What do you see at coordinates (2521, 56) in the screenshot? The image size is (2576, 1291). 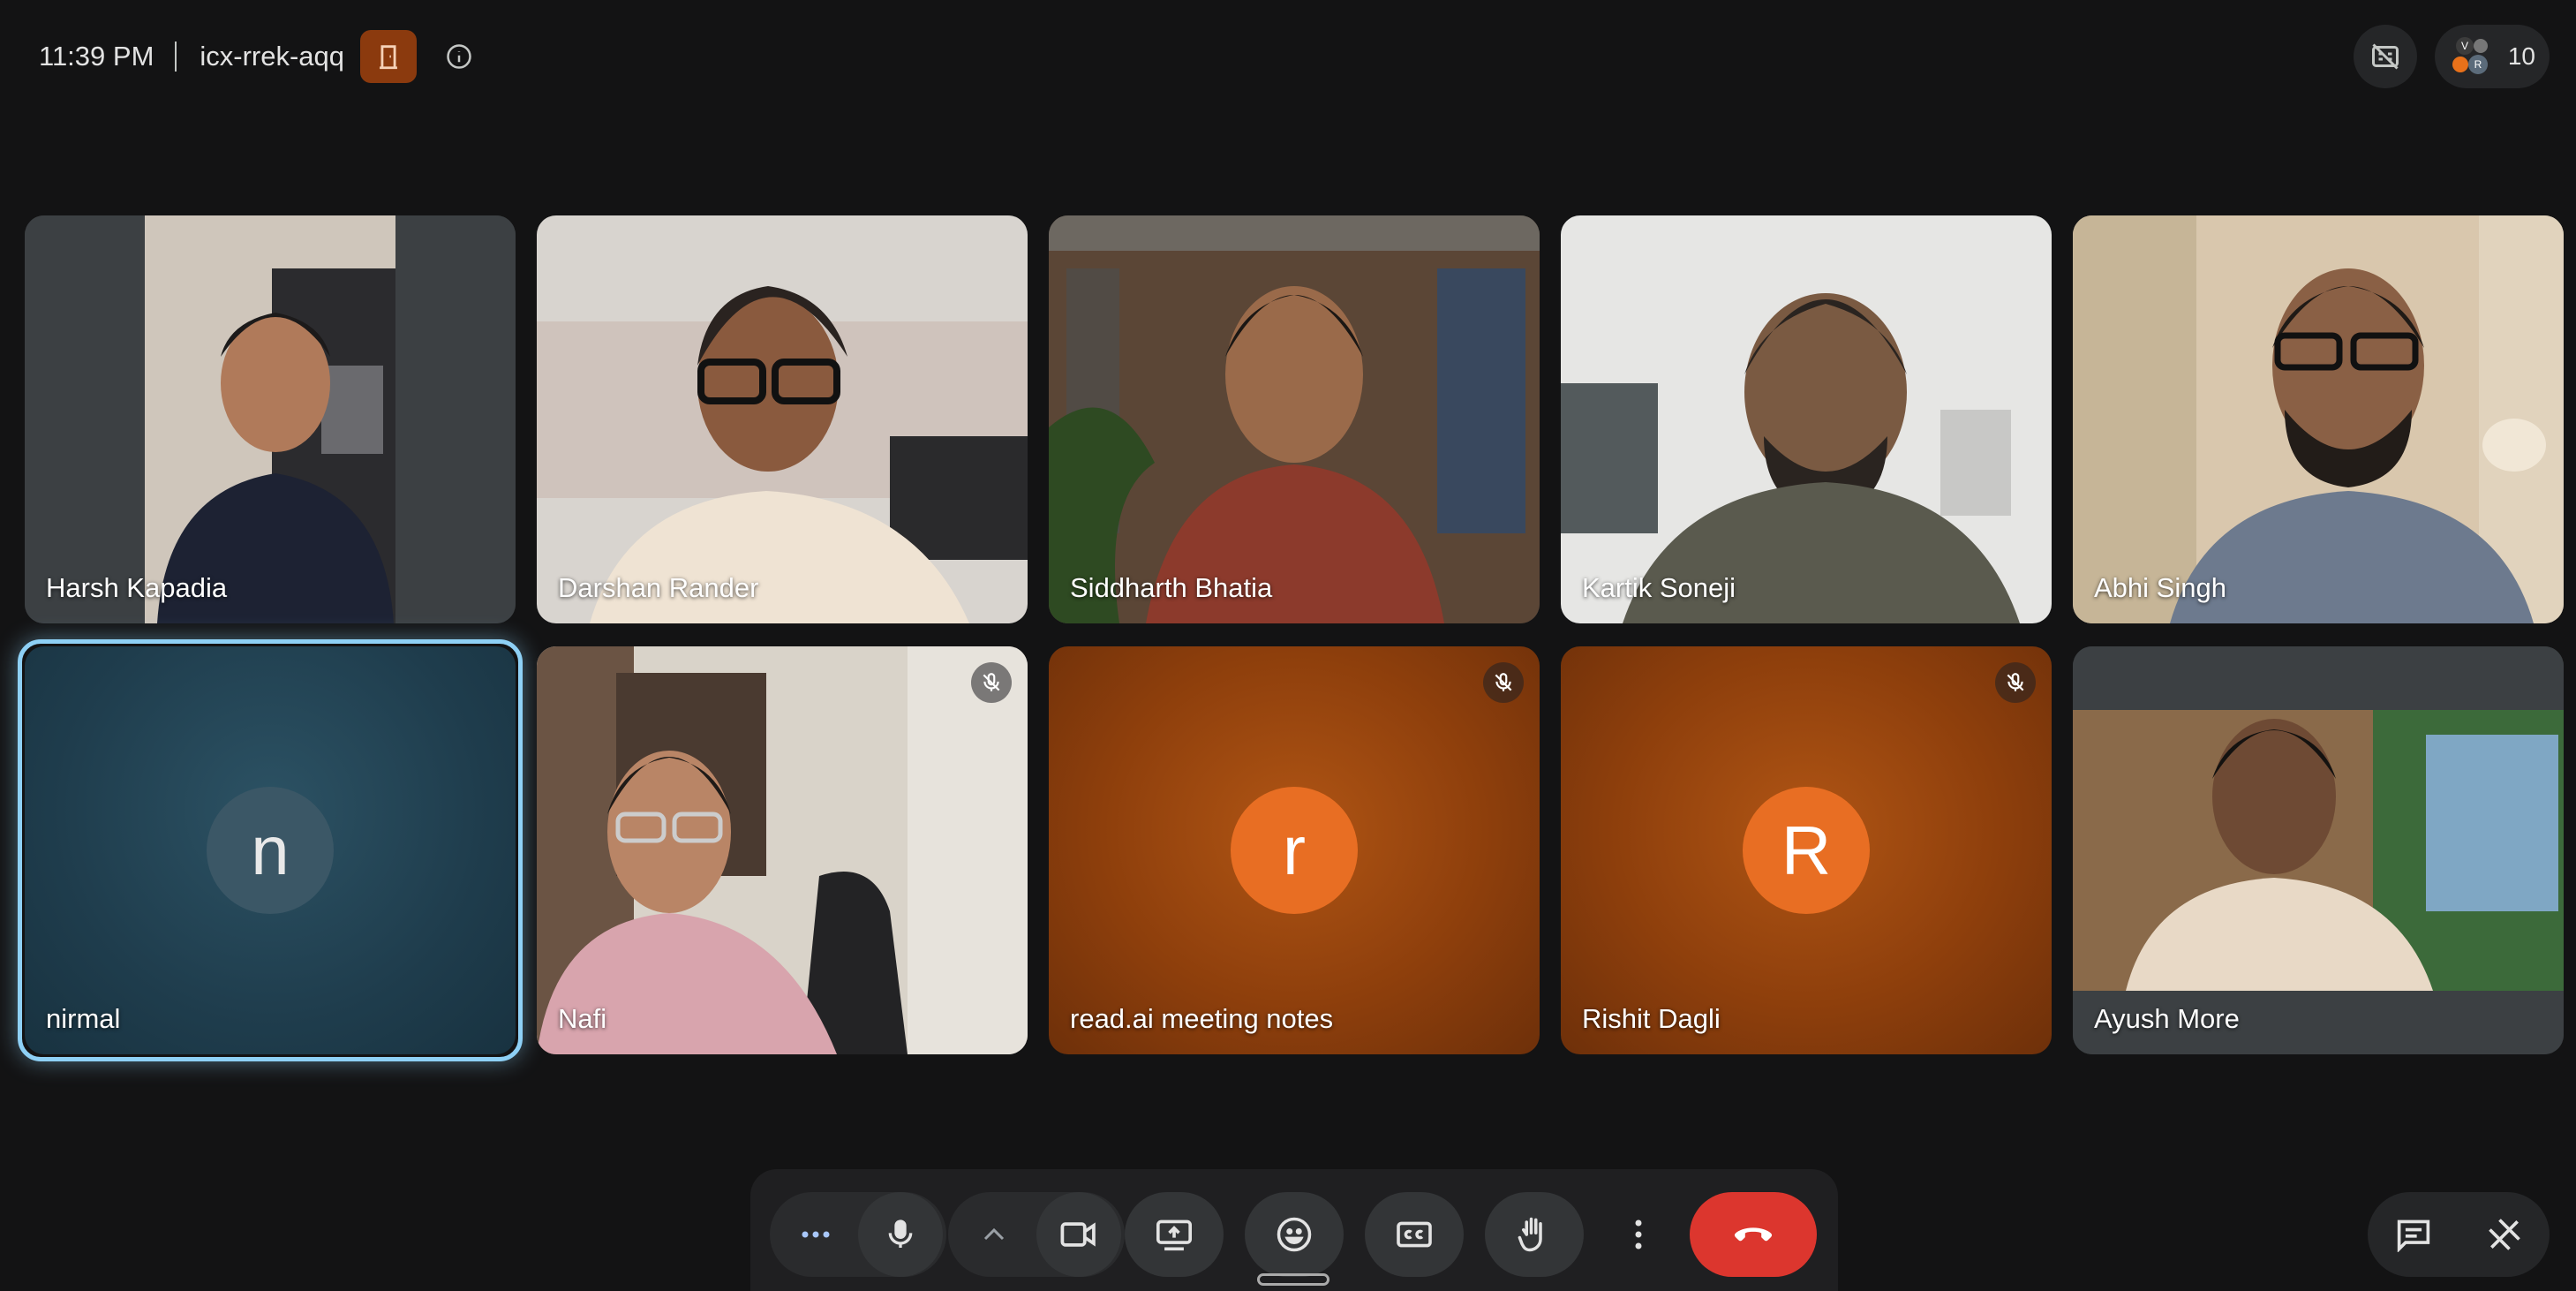 I see `participant-count: 10` at bounding box center [2521, 56].